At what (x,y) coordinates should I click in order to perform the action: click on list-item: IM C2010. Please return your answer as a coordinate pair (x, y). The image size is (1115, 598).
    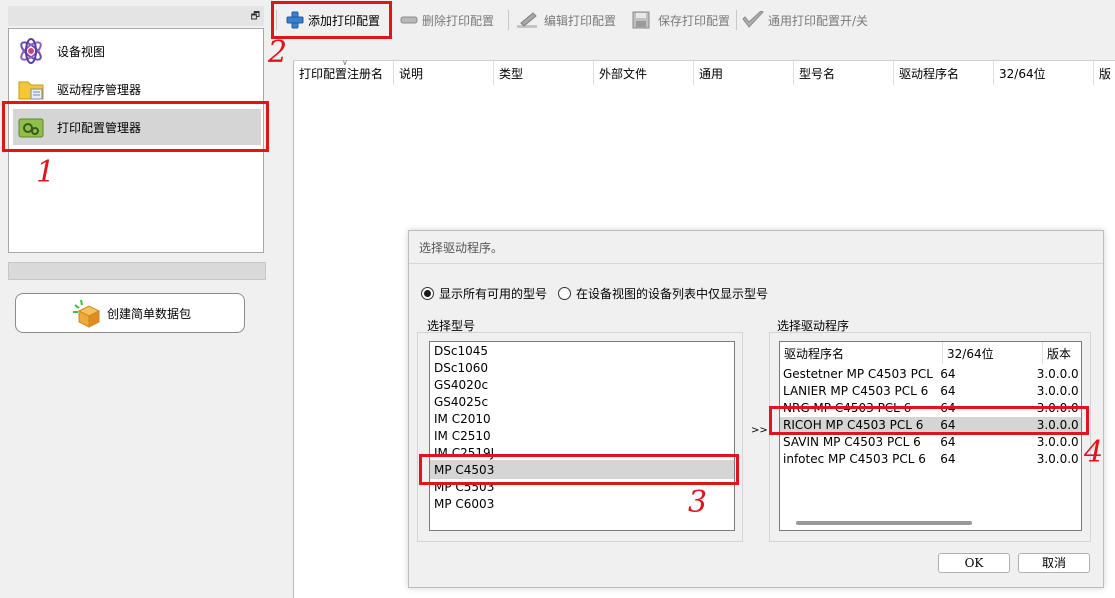
    Looking at the image, I should click on (462, 419).